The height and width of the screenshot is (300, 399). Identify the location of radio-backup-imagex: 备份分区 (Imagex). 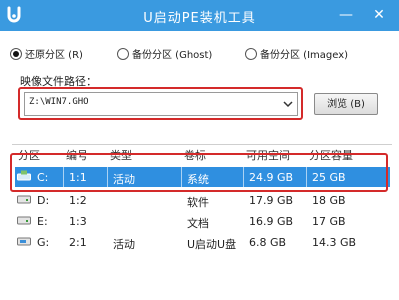
(296, 53).